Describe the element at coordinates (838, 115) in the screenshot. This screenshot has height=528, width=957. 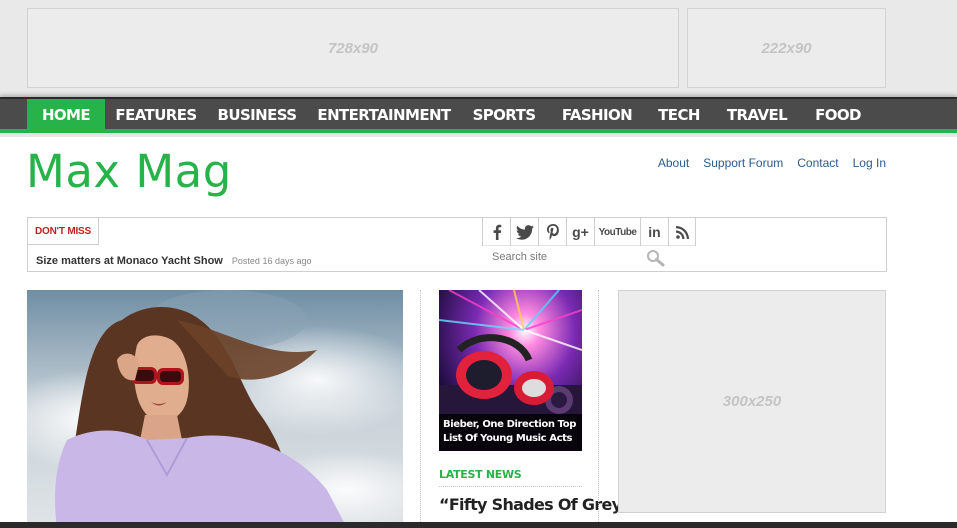
I see `nav-item-food: FOOD` at that location.